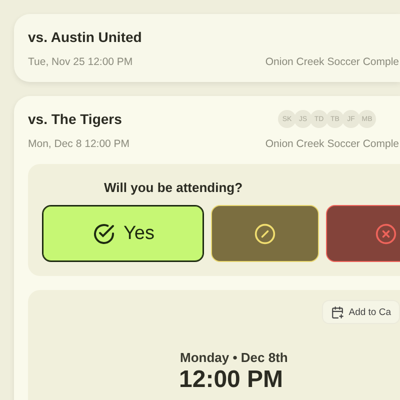 The image size is (400, 400). Describe the element at coordinates (80, 62) in the screenshot. I see `game-datetime: Tue, Nov 25 12:00 PM` at that location.